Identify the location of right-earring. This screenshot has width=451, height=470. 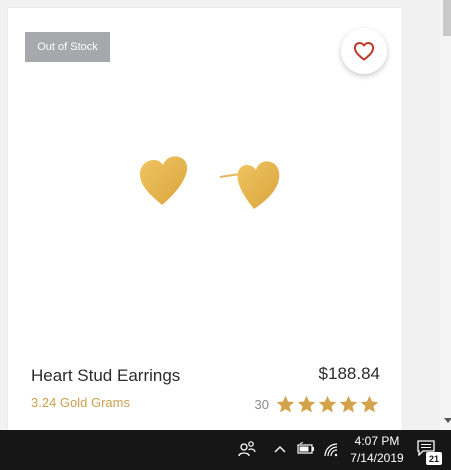
(258, 185).